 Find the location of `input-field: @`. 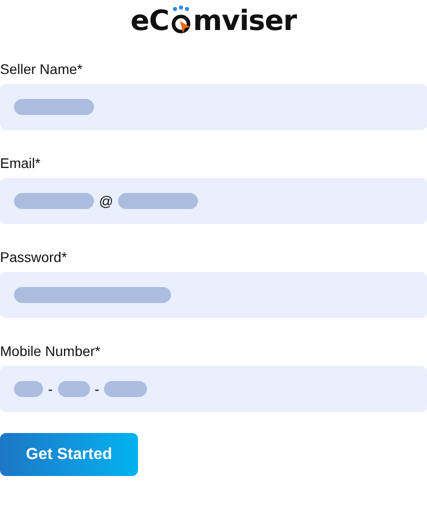

input-field: @ is located at coordinates (213, 201).